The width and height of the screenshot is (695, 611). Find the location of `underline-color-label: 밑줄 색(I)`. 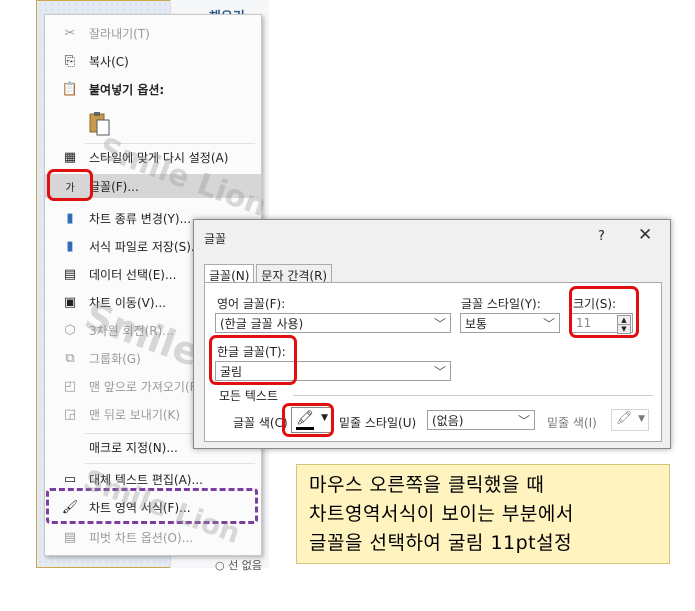

underline-color-label: 밑줄 색(I) is located at coordinates (572, 423).